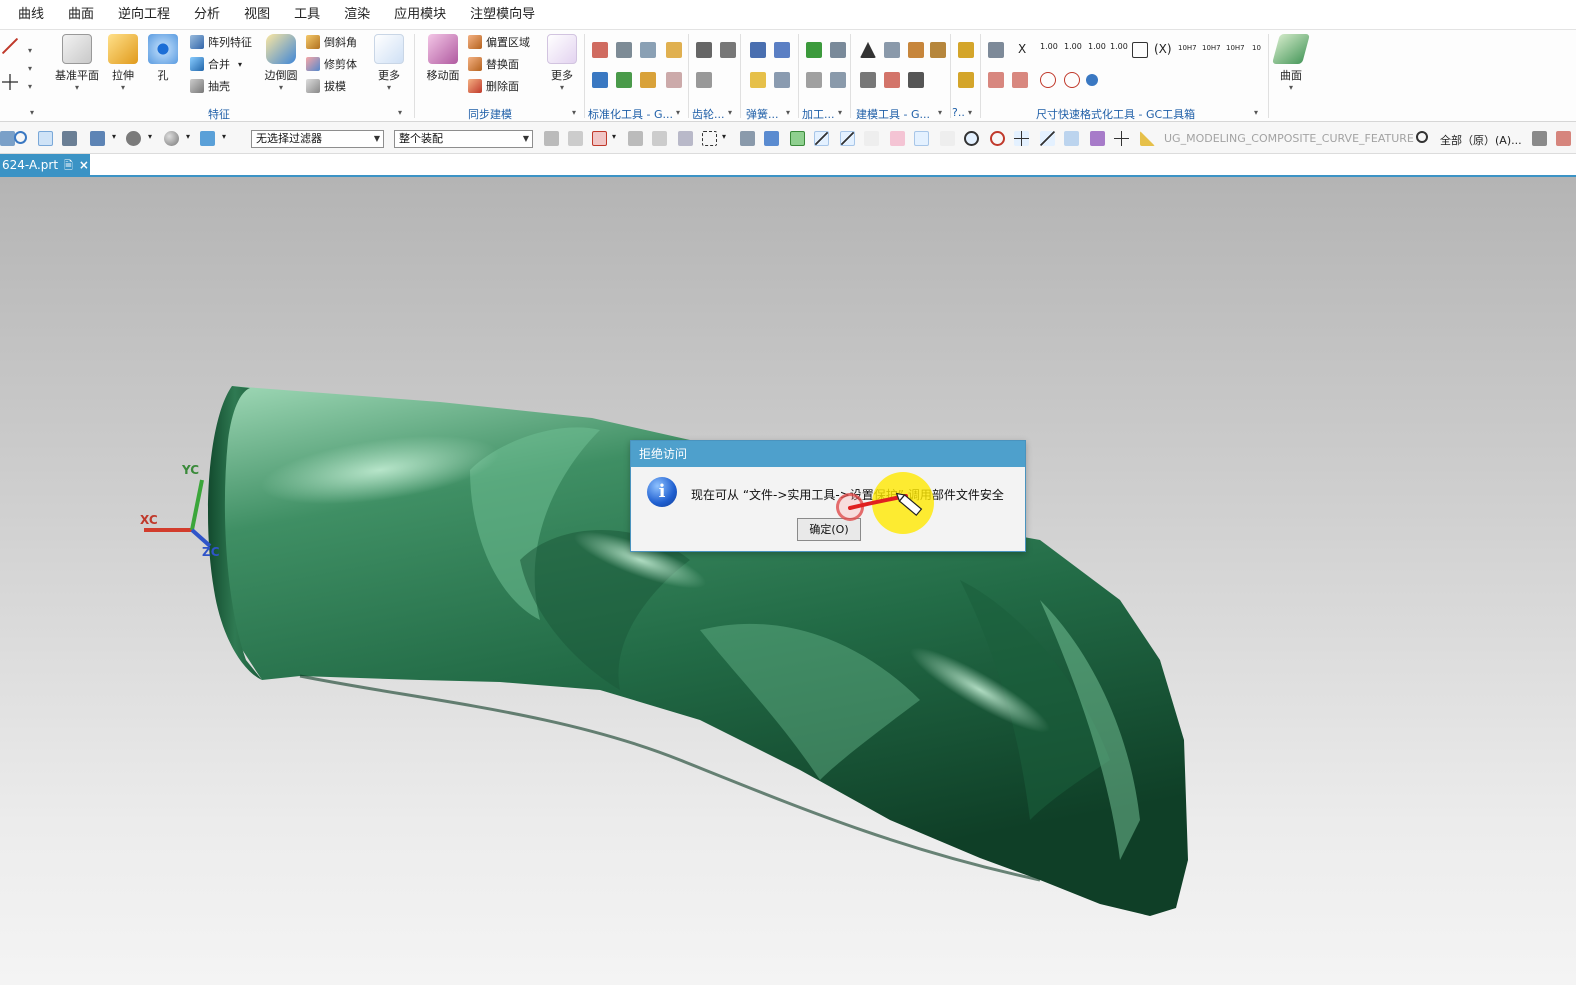 The width and height of the screenshot is (1576, 985). I want to click on sphere-icon, so click(171, 138).